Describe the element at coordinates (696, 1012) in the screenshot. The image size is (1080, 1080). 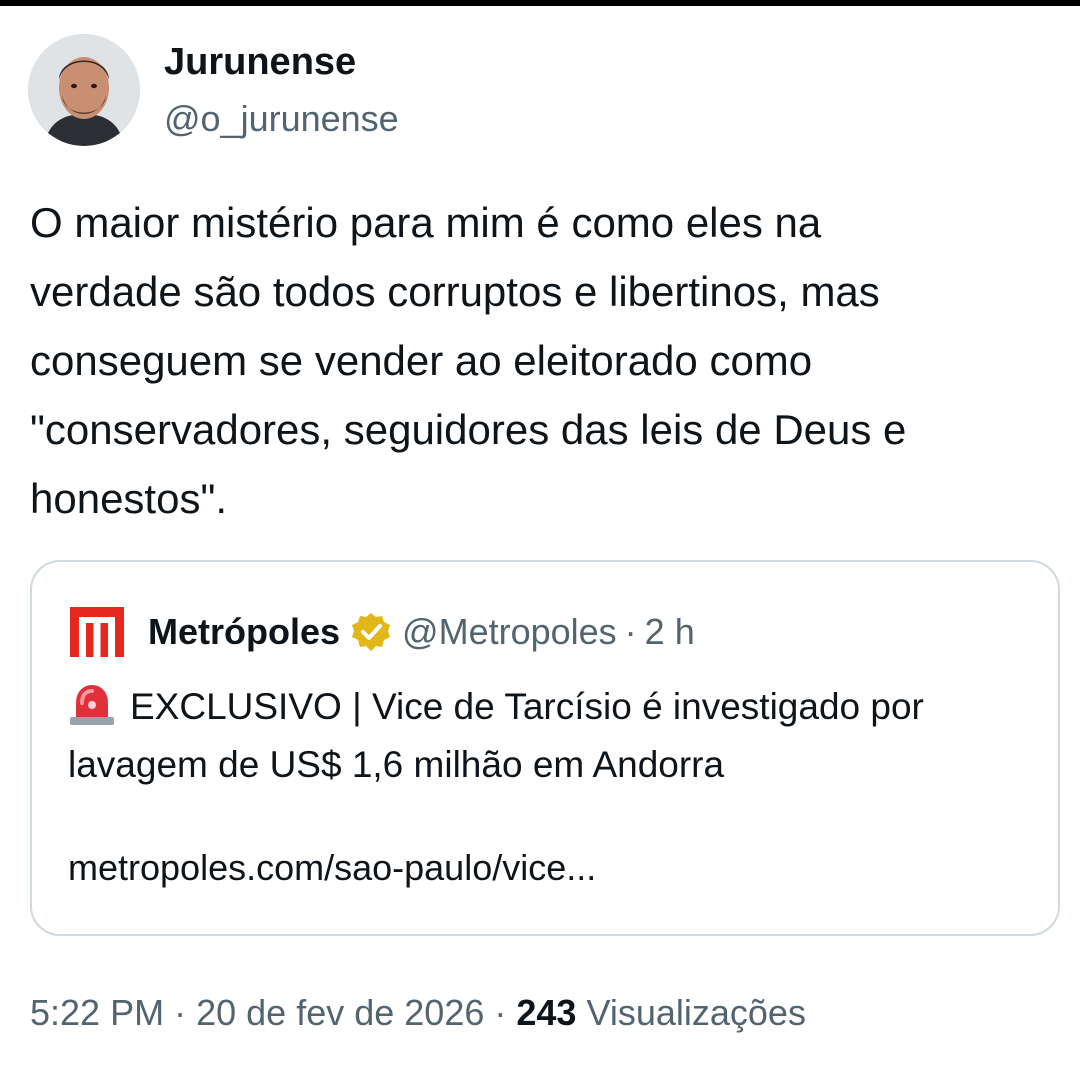
I see `views-label: Visualizações` at that location.